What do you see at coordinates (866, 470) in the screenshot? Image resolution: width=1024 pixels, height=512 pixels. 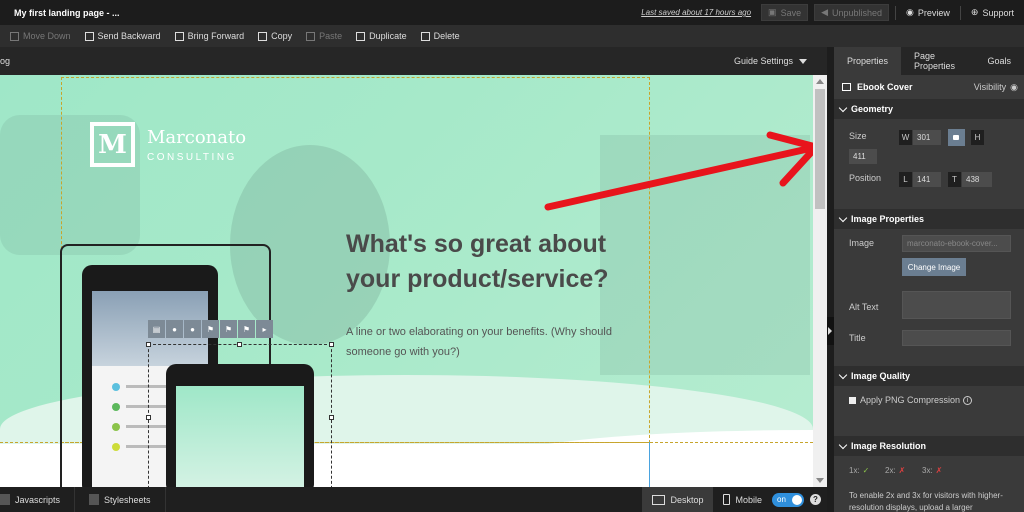 I see `checkmark-icon: ✓` at bounding box center [866, 470].